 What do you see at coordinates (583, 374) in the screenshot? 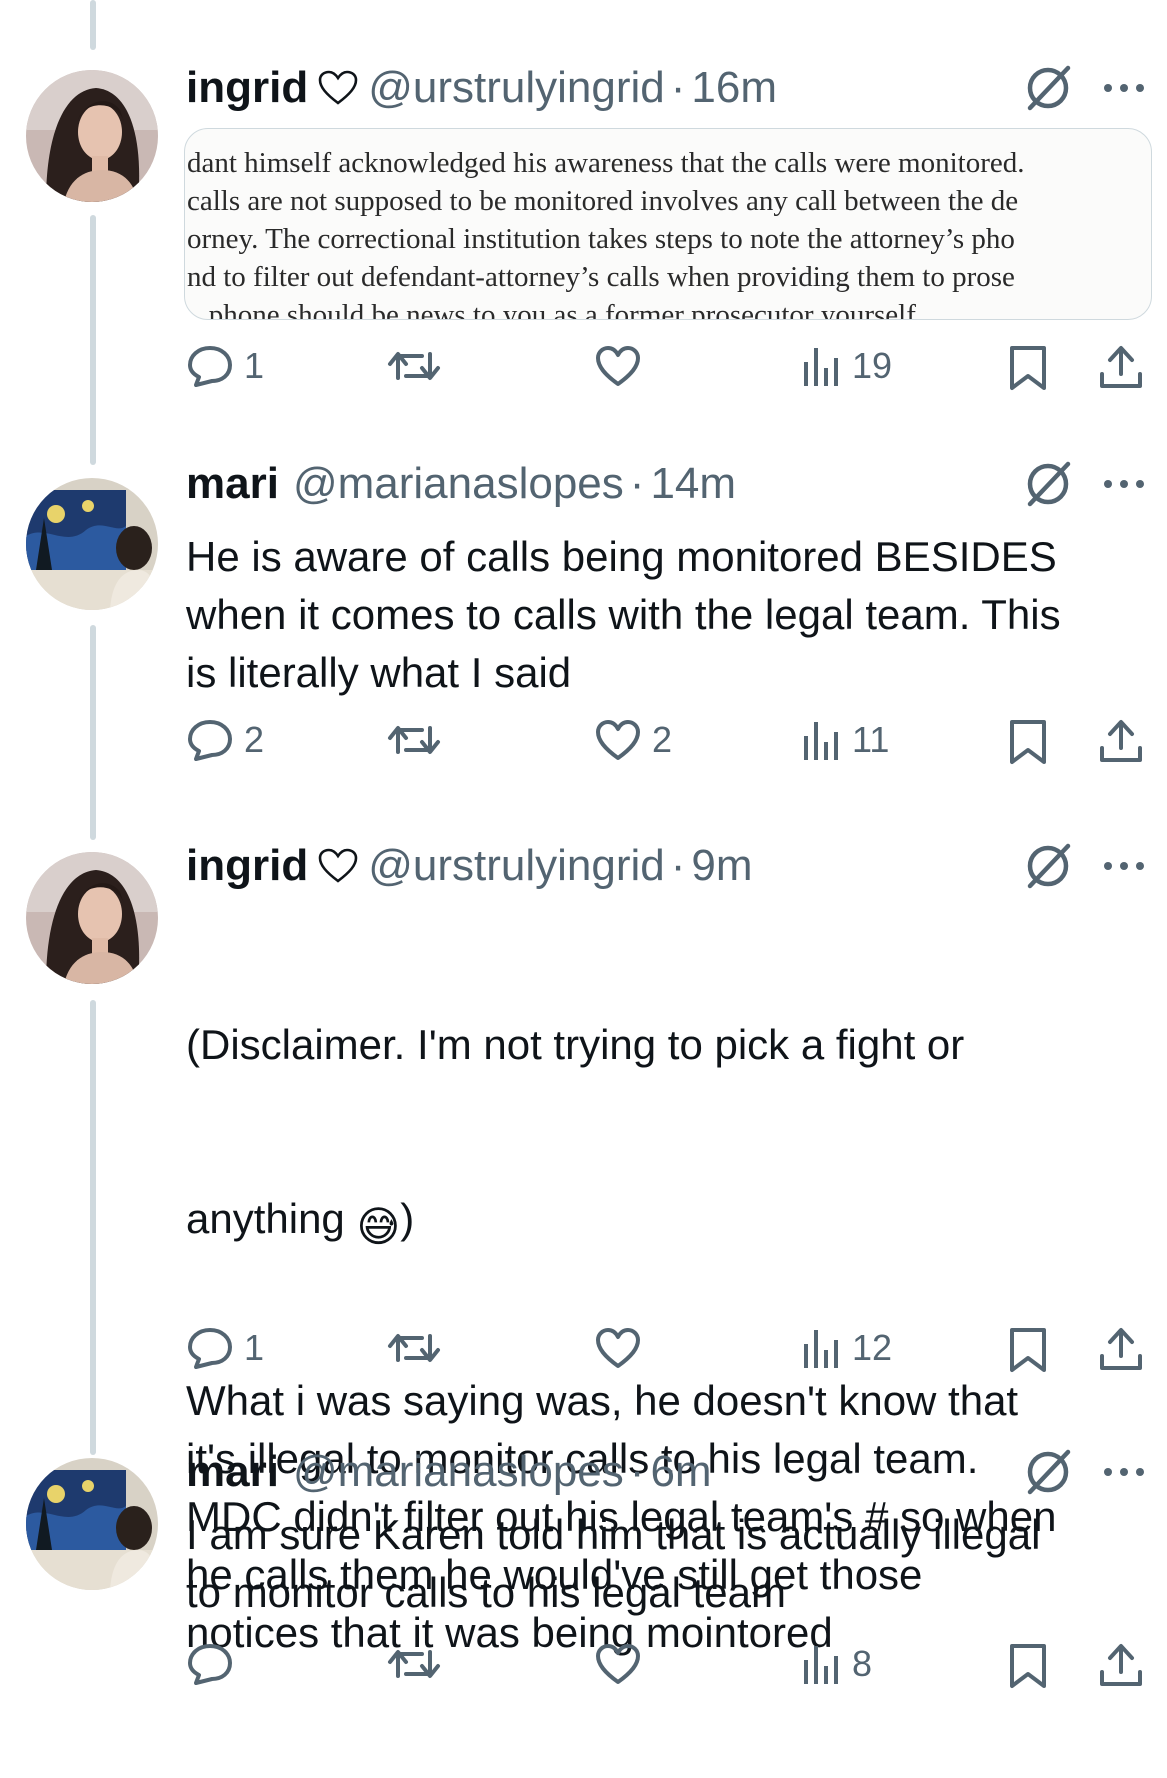
I see `tweet-actions: 1 19` at bounding box center [583, 374].